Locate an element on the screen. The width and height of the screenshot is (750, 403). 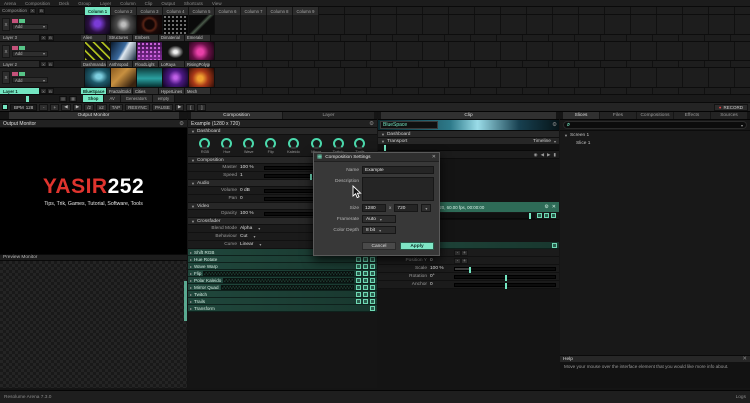
clip-name: RisingPolygons is located at coordinates (198, 64).